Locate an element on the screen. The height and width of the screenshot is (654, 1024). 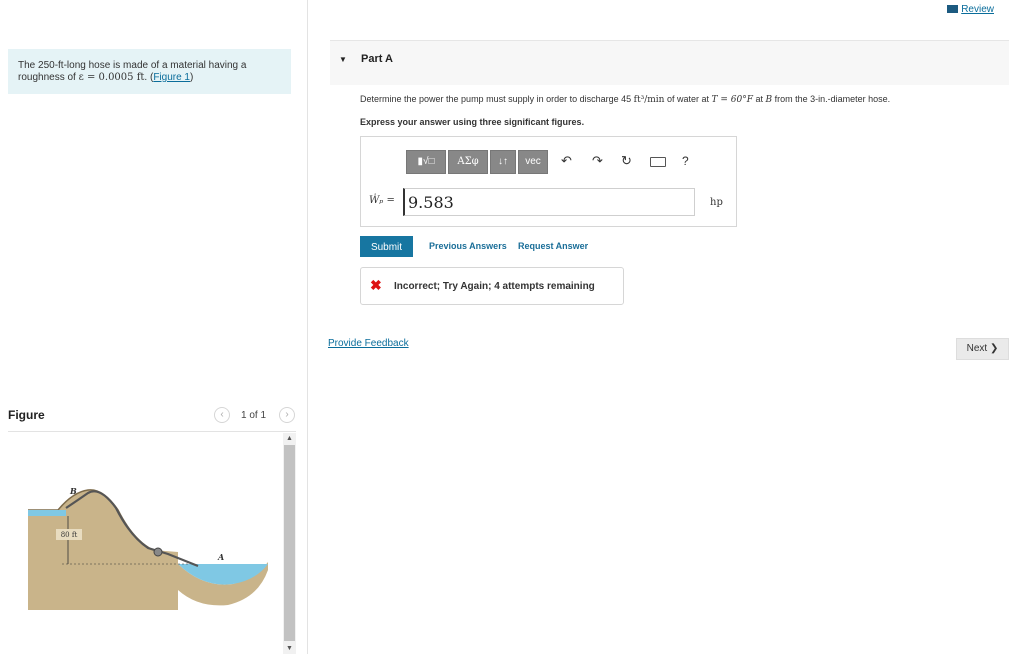
help-button: ? is located at coordinates (685, 161).